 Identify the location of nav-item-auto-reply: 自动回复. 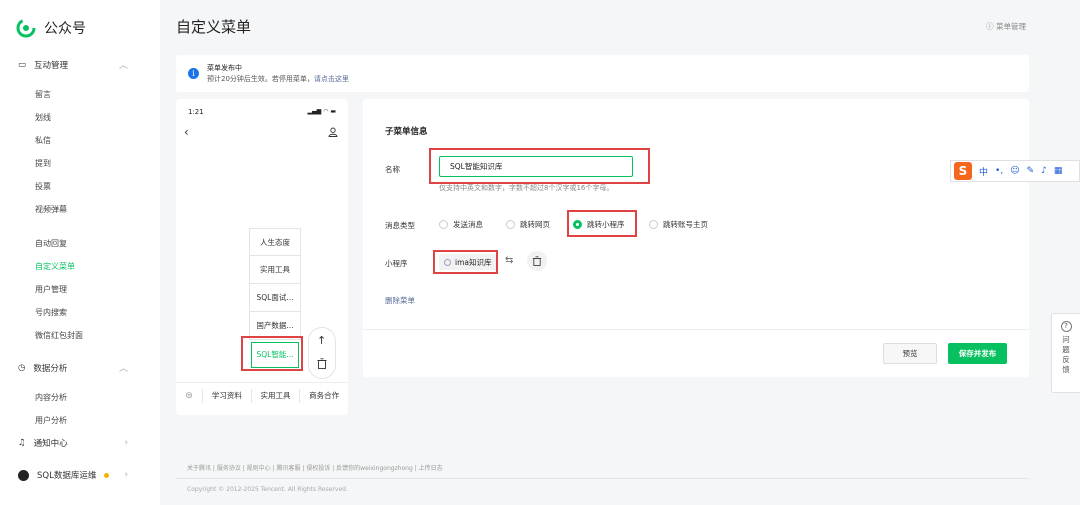
(51, 243).